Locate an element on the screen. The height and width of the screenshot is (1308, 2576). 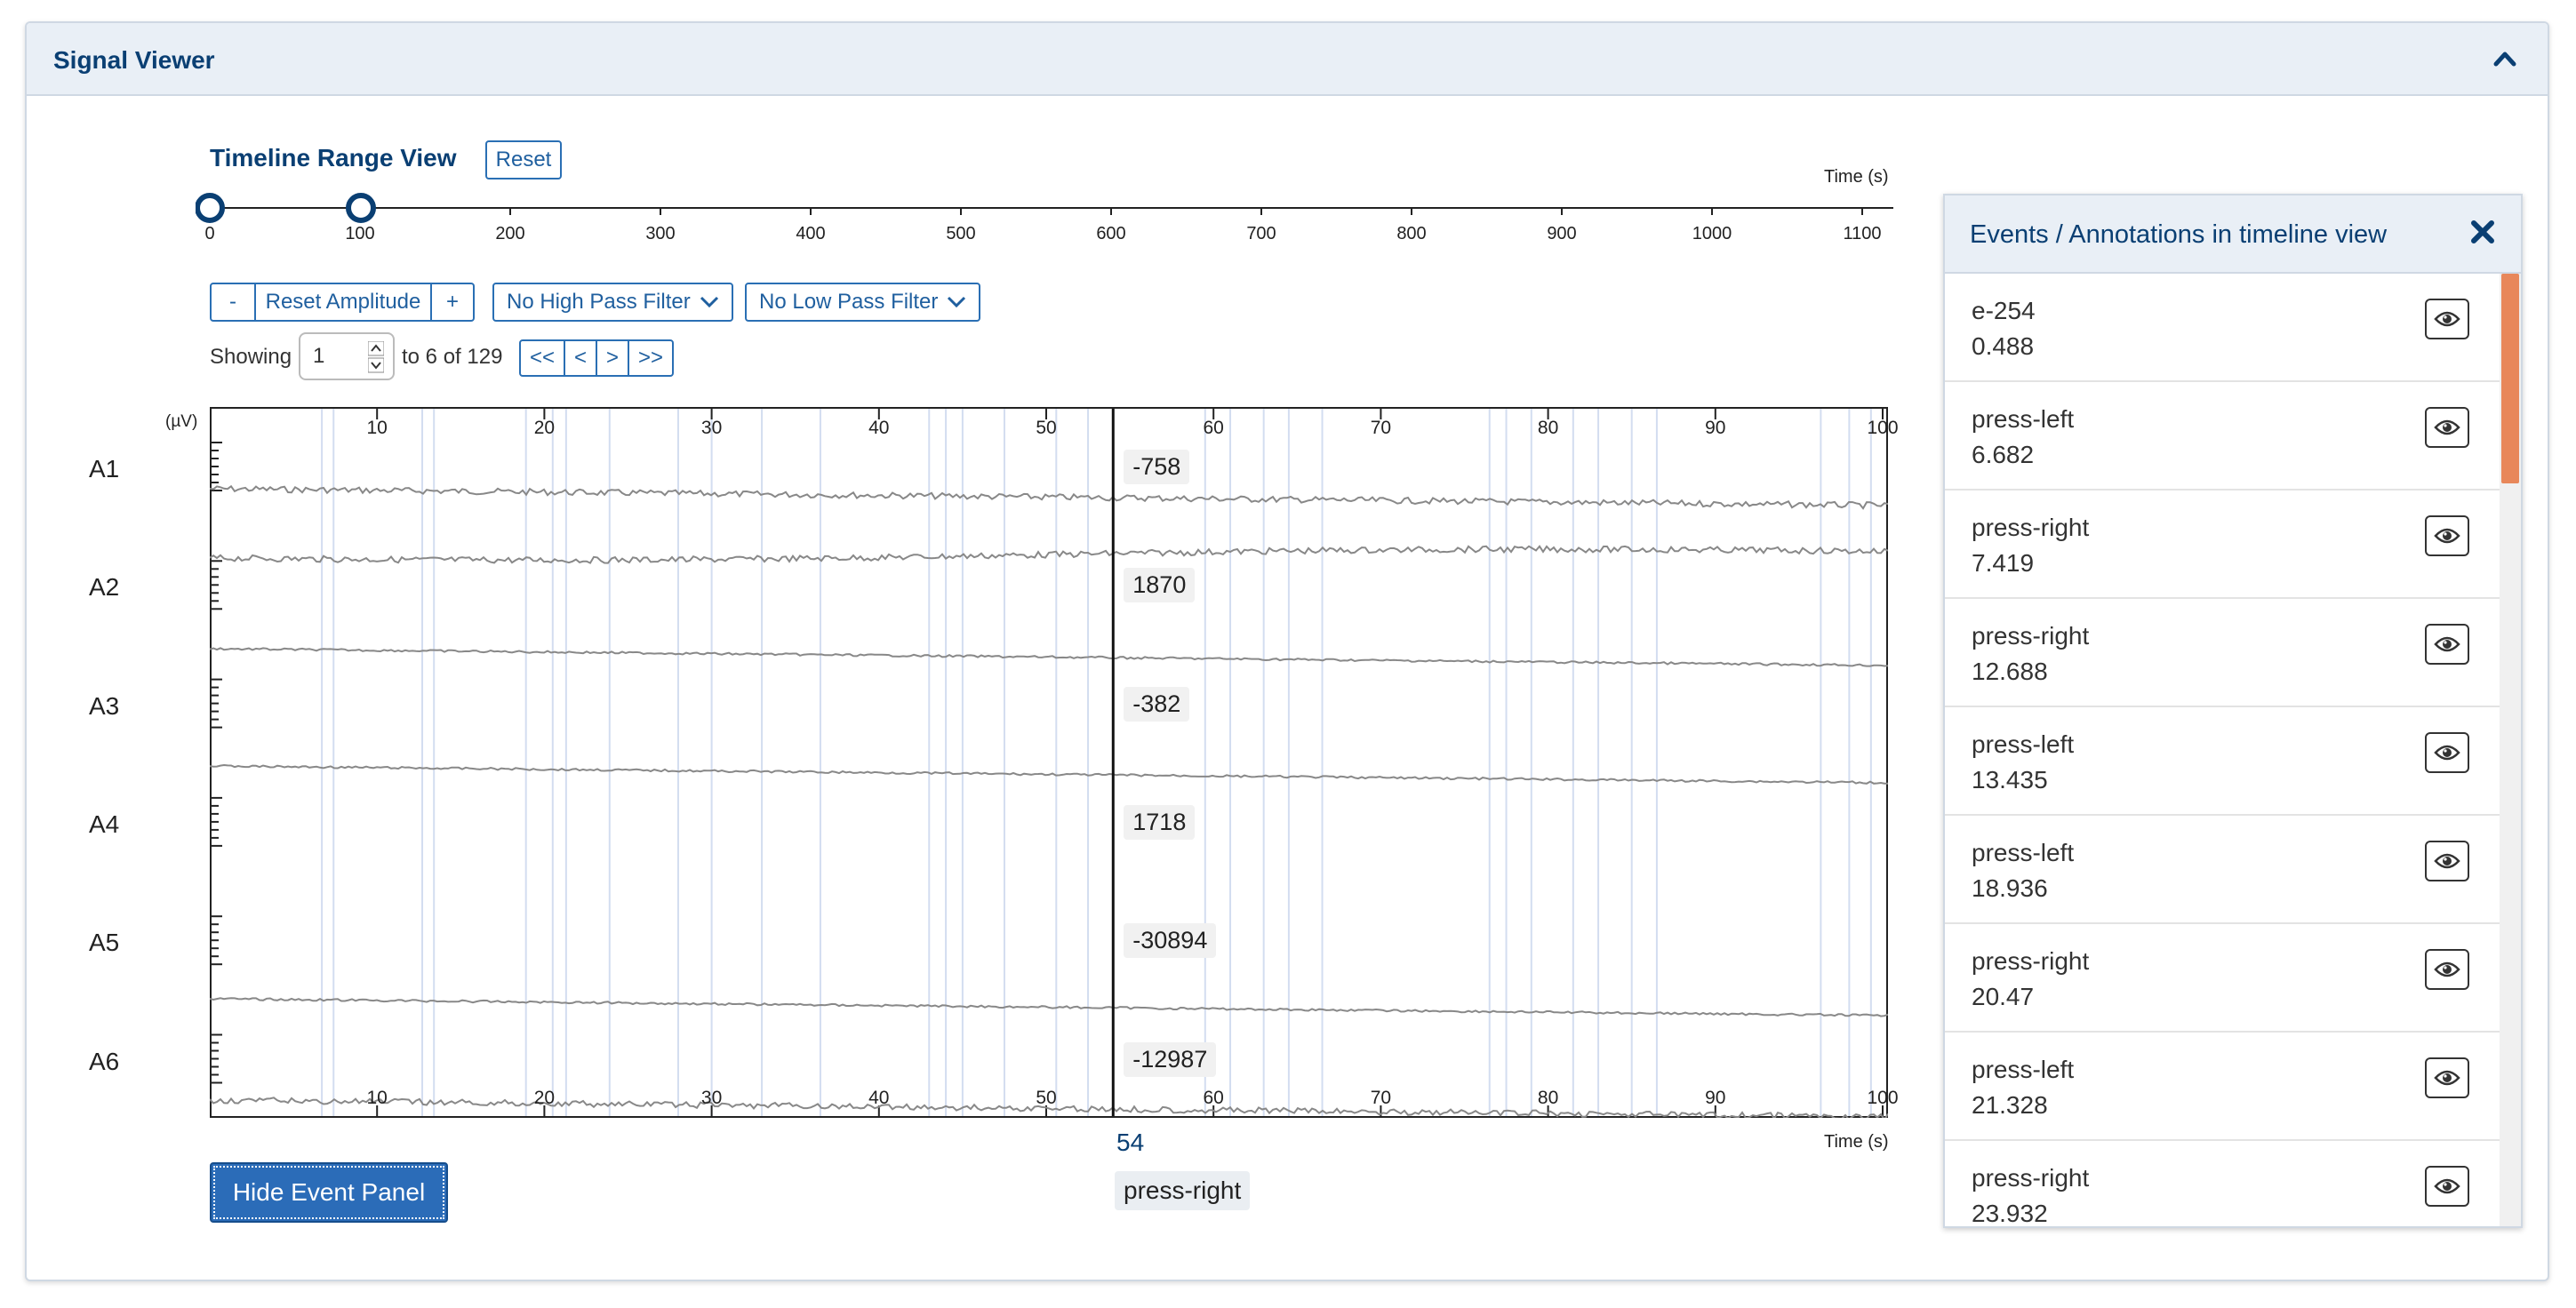
event-list-item: press-right 20.47 is located at coordinates (2223, 978).